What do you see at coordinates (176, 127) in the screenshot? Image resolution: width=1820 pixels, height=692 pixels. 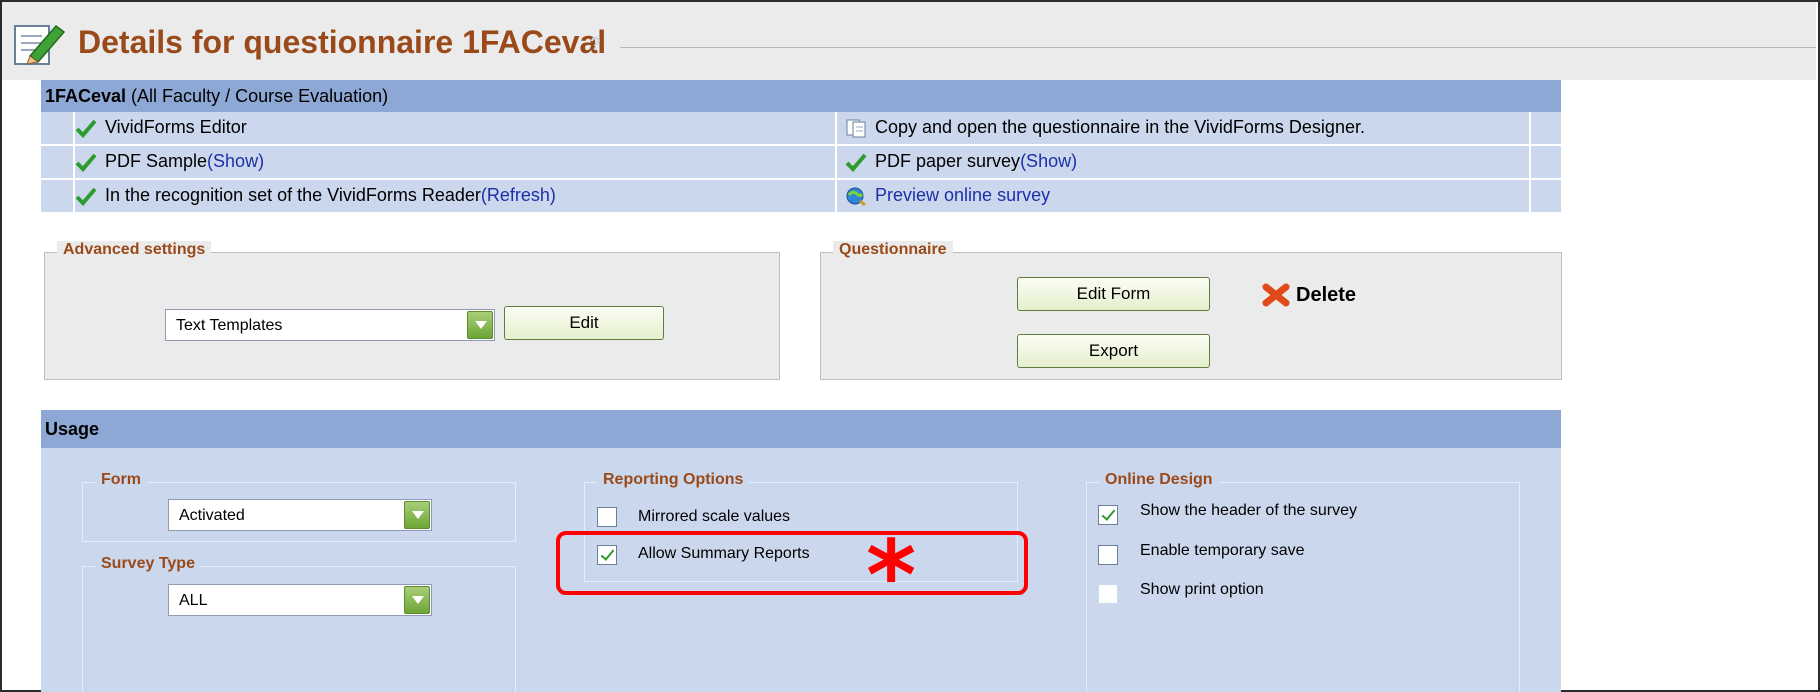 I see `vividforms-editor-label: VividForms Editor` at bounding box center [176, 127].